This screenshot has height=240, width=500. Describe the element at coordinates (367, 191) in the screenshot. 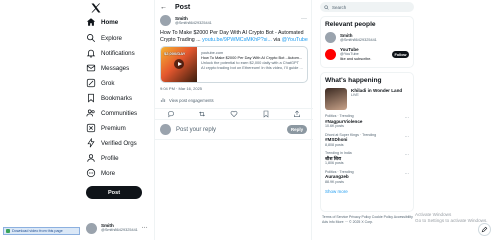

I see `show-more-link: Show more` at that location.